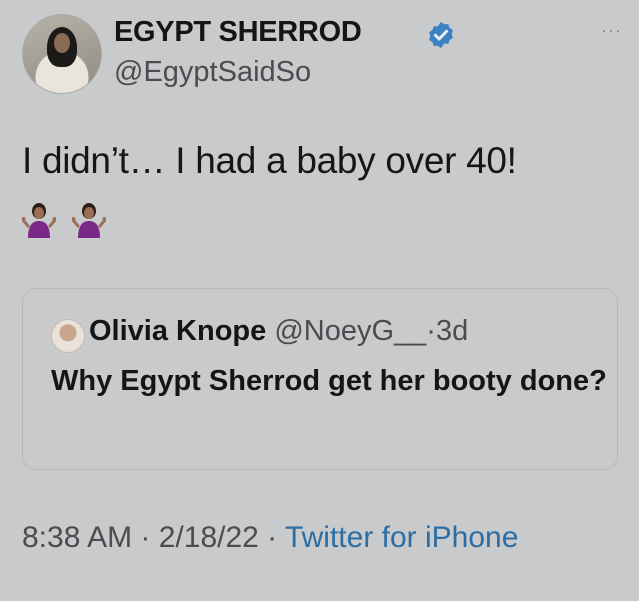 The width and height of the screenshot is (639, 601). What do you see at coordinates (329, 381) in the screenshot?
I see `quoted-tweet-text: Why Egypt Sherrod get her booty done?` at bounding box center [329, 381].